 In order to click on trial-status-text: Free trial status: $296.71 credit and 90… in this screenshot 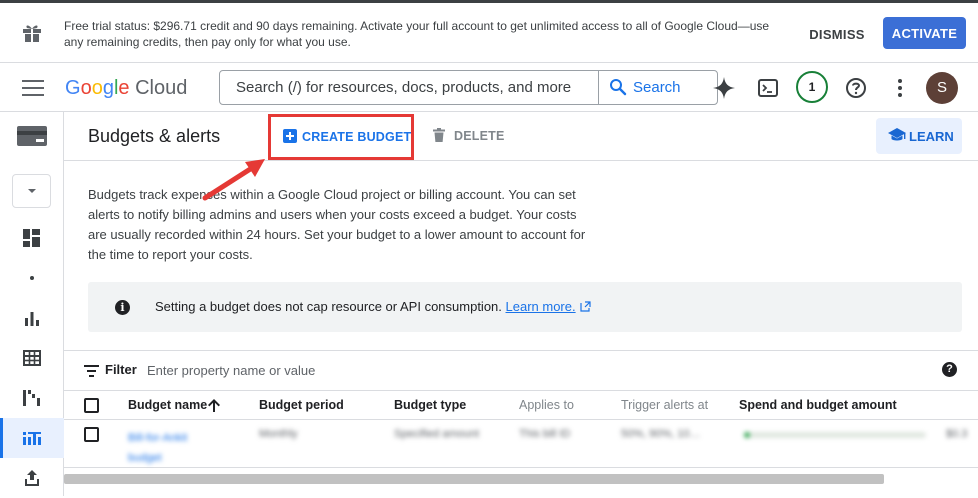, I will do `click(417, 34)`.